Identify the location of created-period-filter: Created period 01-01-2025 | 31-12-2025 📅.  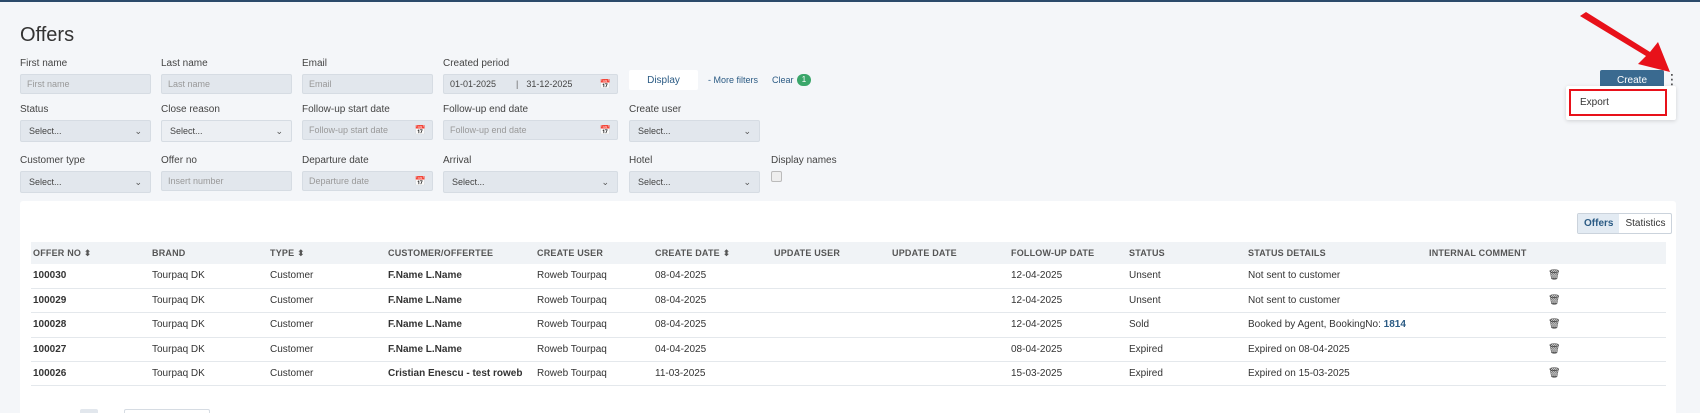
(530, 76).